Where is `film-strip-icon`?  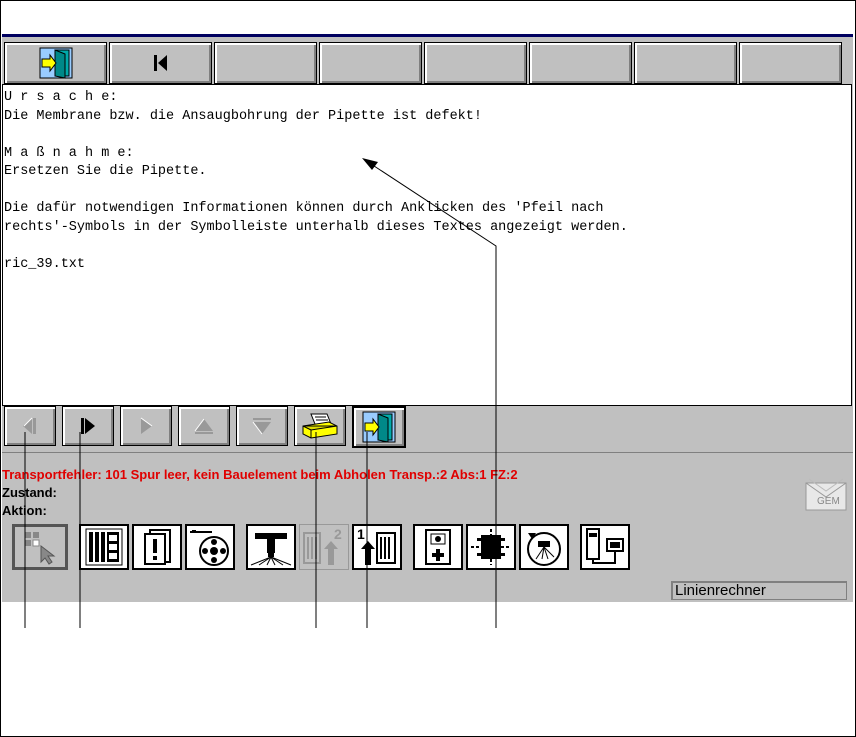 film-strip-icon is located at coordinates (104, 547).